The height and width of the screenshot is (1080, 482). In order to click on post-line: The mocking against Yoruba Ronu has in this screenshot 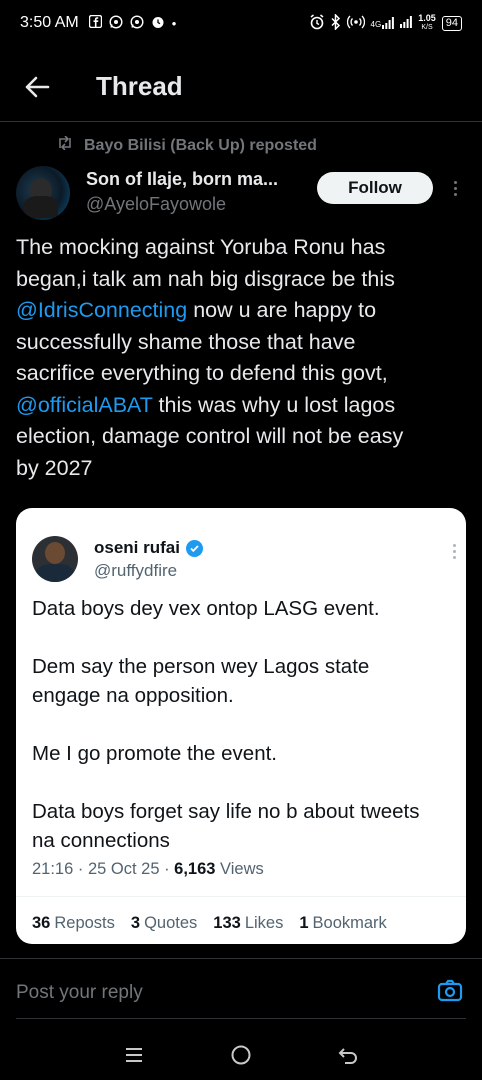, I will do `click(201, 247)`.